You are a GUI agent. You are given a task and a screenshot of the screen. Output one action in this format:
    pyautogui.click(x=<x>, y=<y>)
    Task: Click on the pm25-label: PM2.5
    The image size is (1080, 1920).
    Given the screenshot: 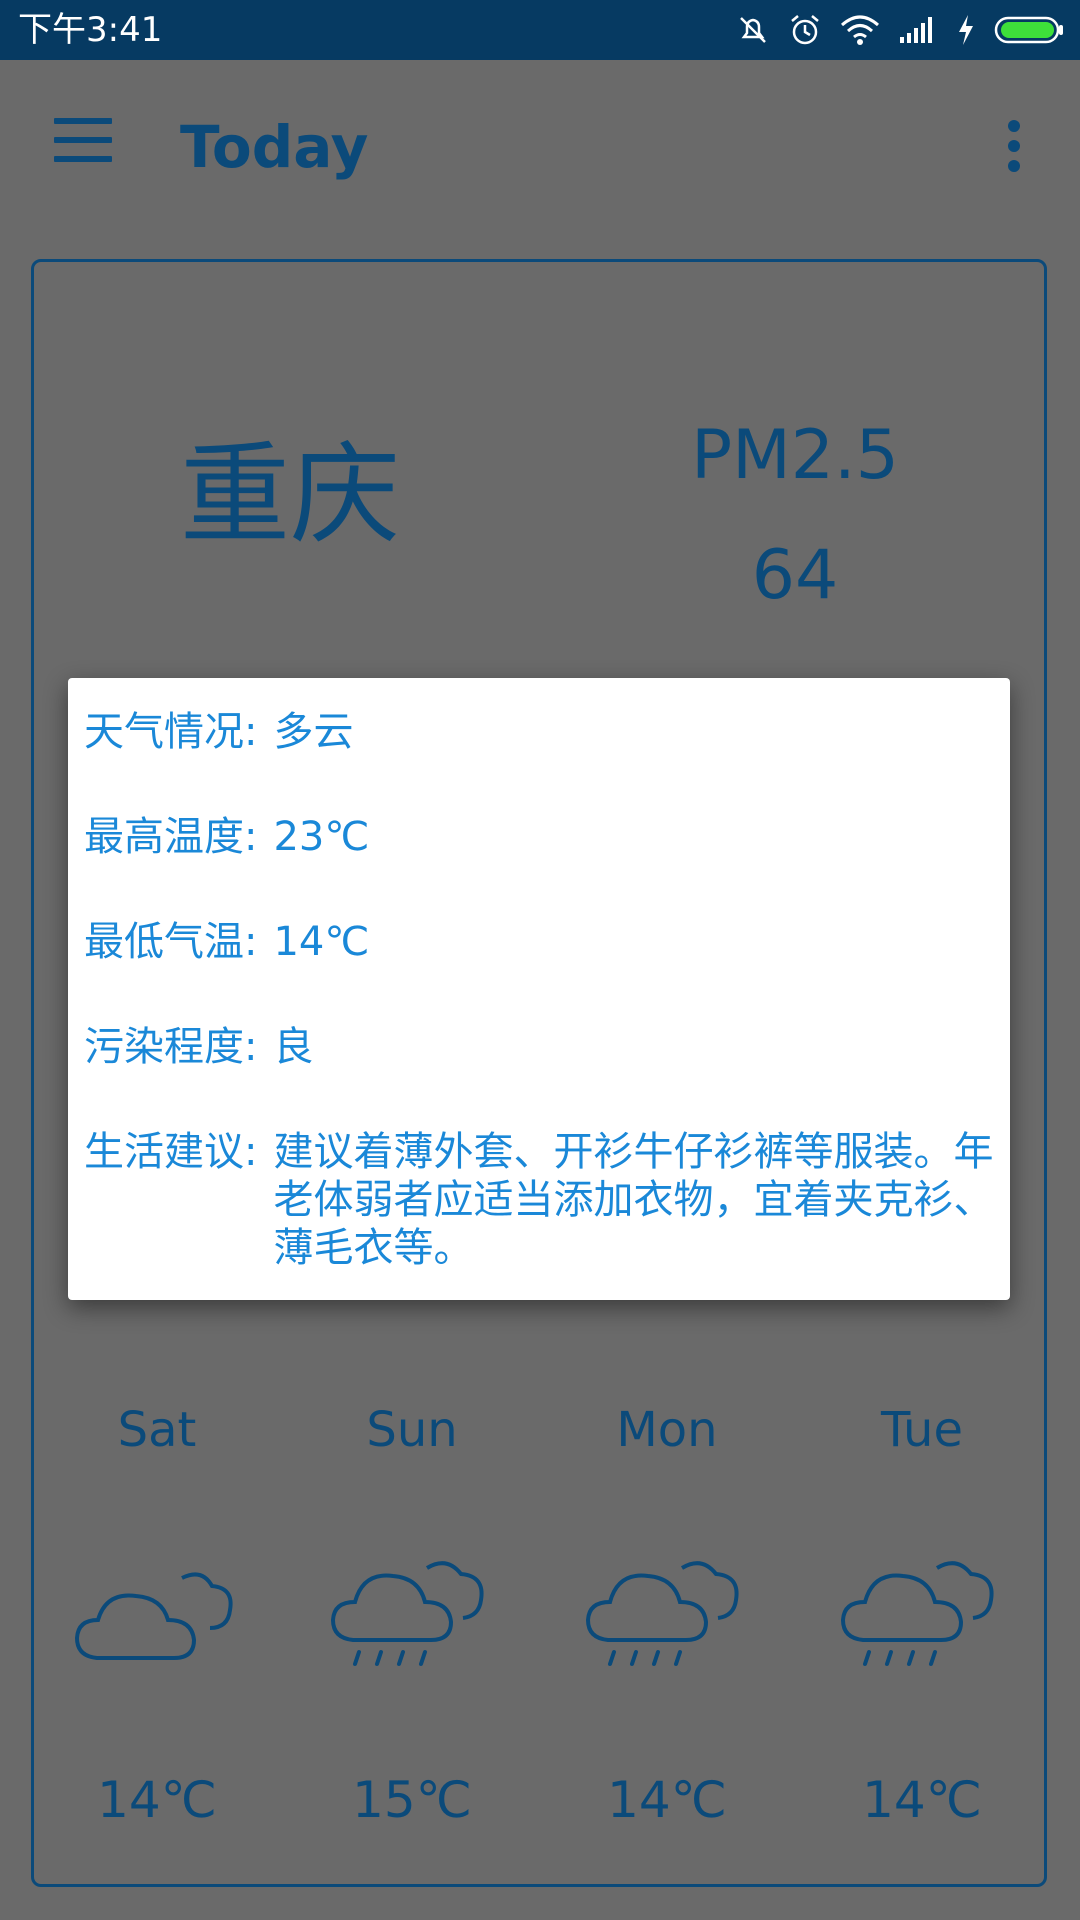 What is the action you would take?
    pyautogui.click(x=795, y=455)
    